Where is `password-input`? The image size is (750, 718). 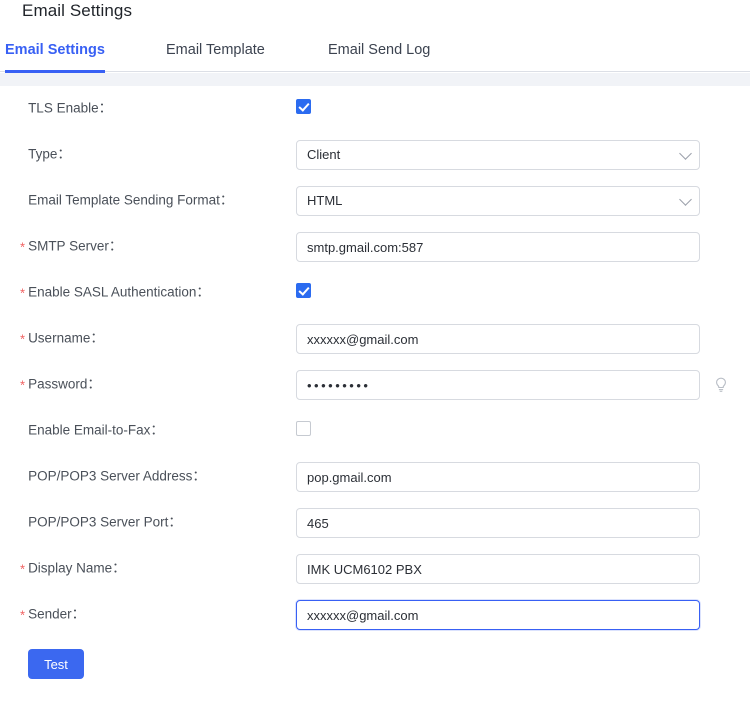
password-input is located at coordinates (498, 385).